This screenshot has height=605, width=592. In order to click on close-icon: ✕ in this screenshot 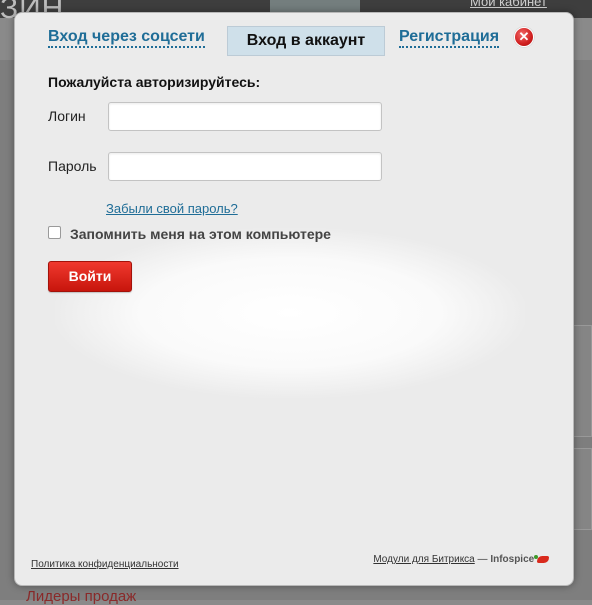, I will do `click(524, 37)`.